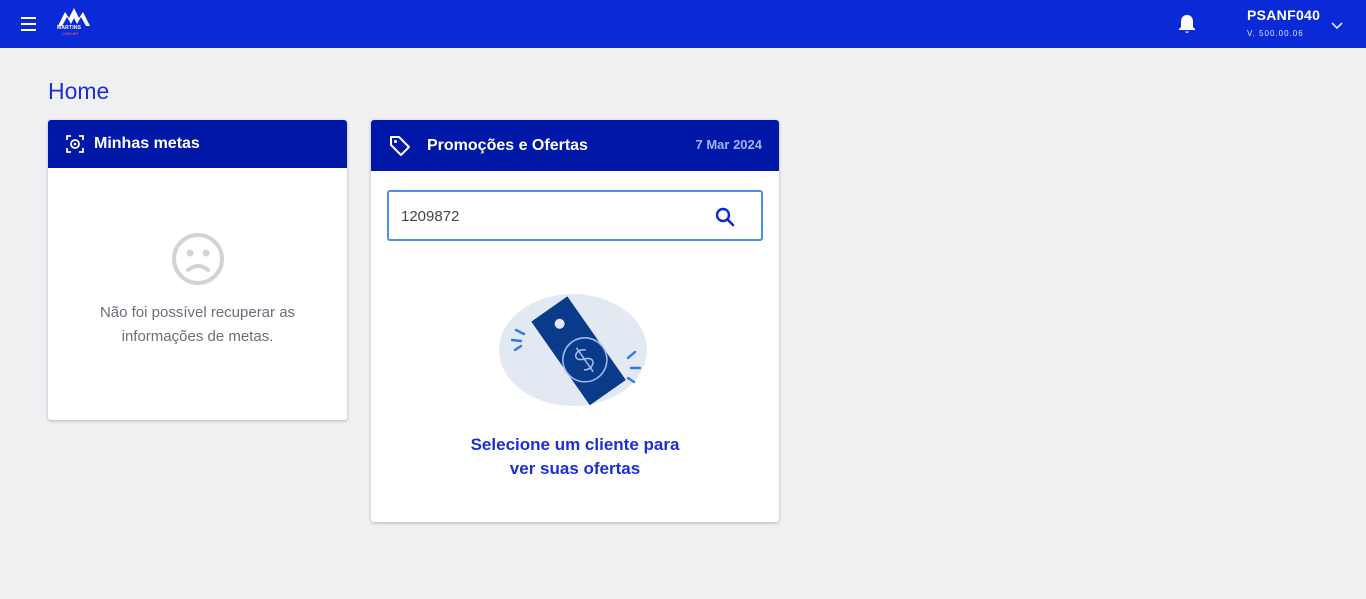 The image size is (1366, 599). What do you see at coordinates (1275, 33) in the screenshot?
I see `app-version: V. 500.00.06` at bounding box center [1275, 33].